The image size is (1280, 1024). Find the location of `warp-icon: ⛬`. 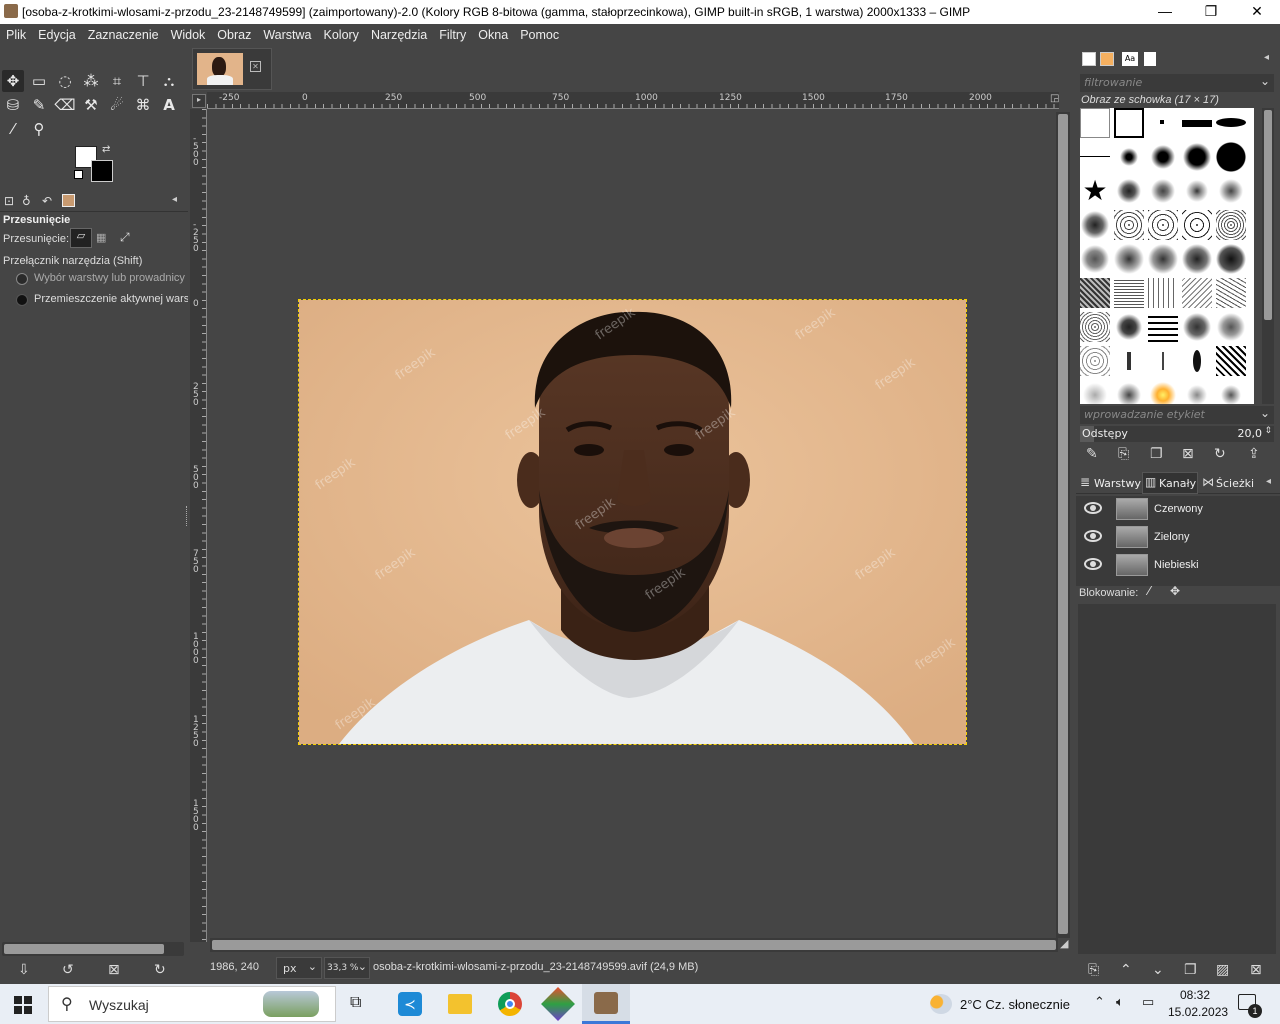

warp-icon: ⛬ is located at coordinates (169, 81).